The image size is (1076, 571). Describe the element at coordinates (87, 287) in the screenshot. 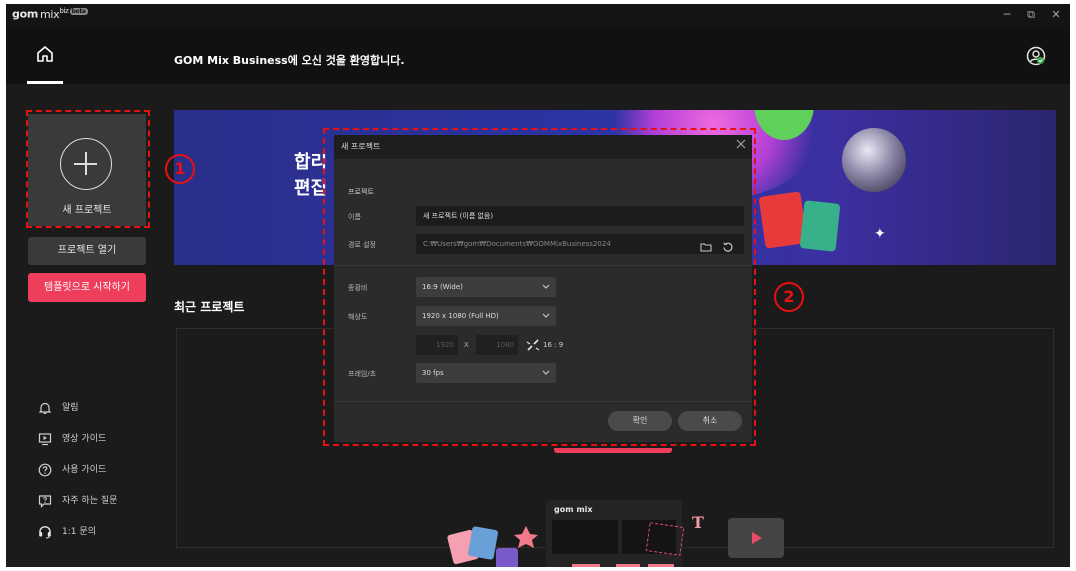

I see `start-with-template-button: 템플릿으로 시작하기` at that location.